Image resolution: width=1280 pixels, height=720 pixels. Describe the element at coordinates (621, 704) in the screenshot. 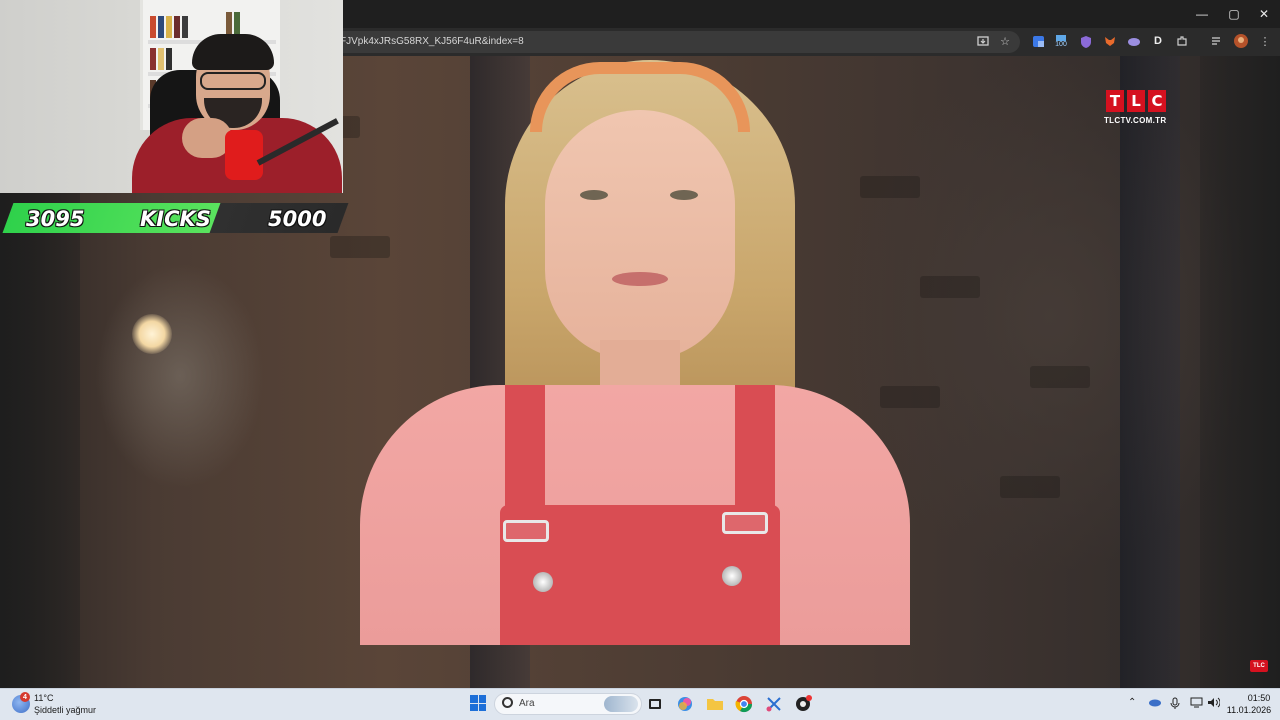

I see `search-highlight-image` at that location.